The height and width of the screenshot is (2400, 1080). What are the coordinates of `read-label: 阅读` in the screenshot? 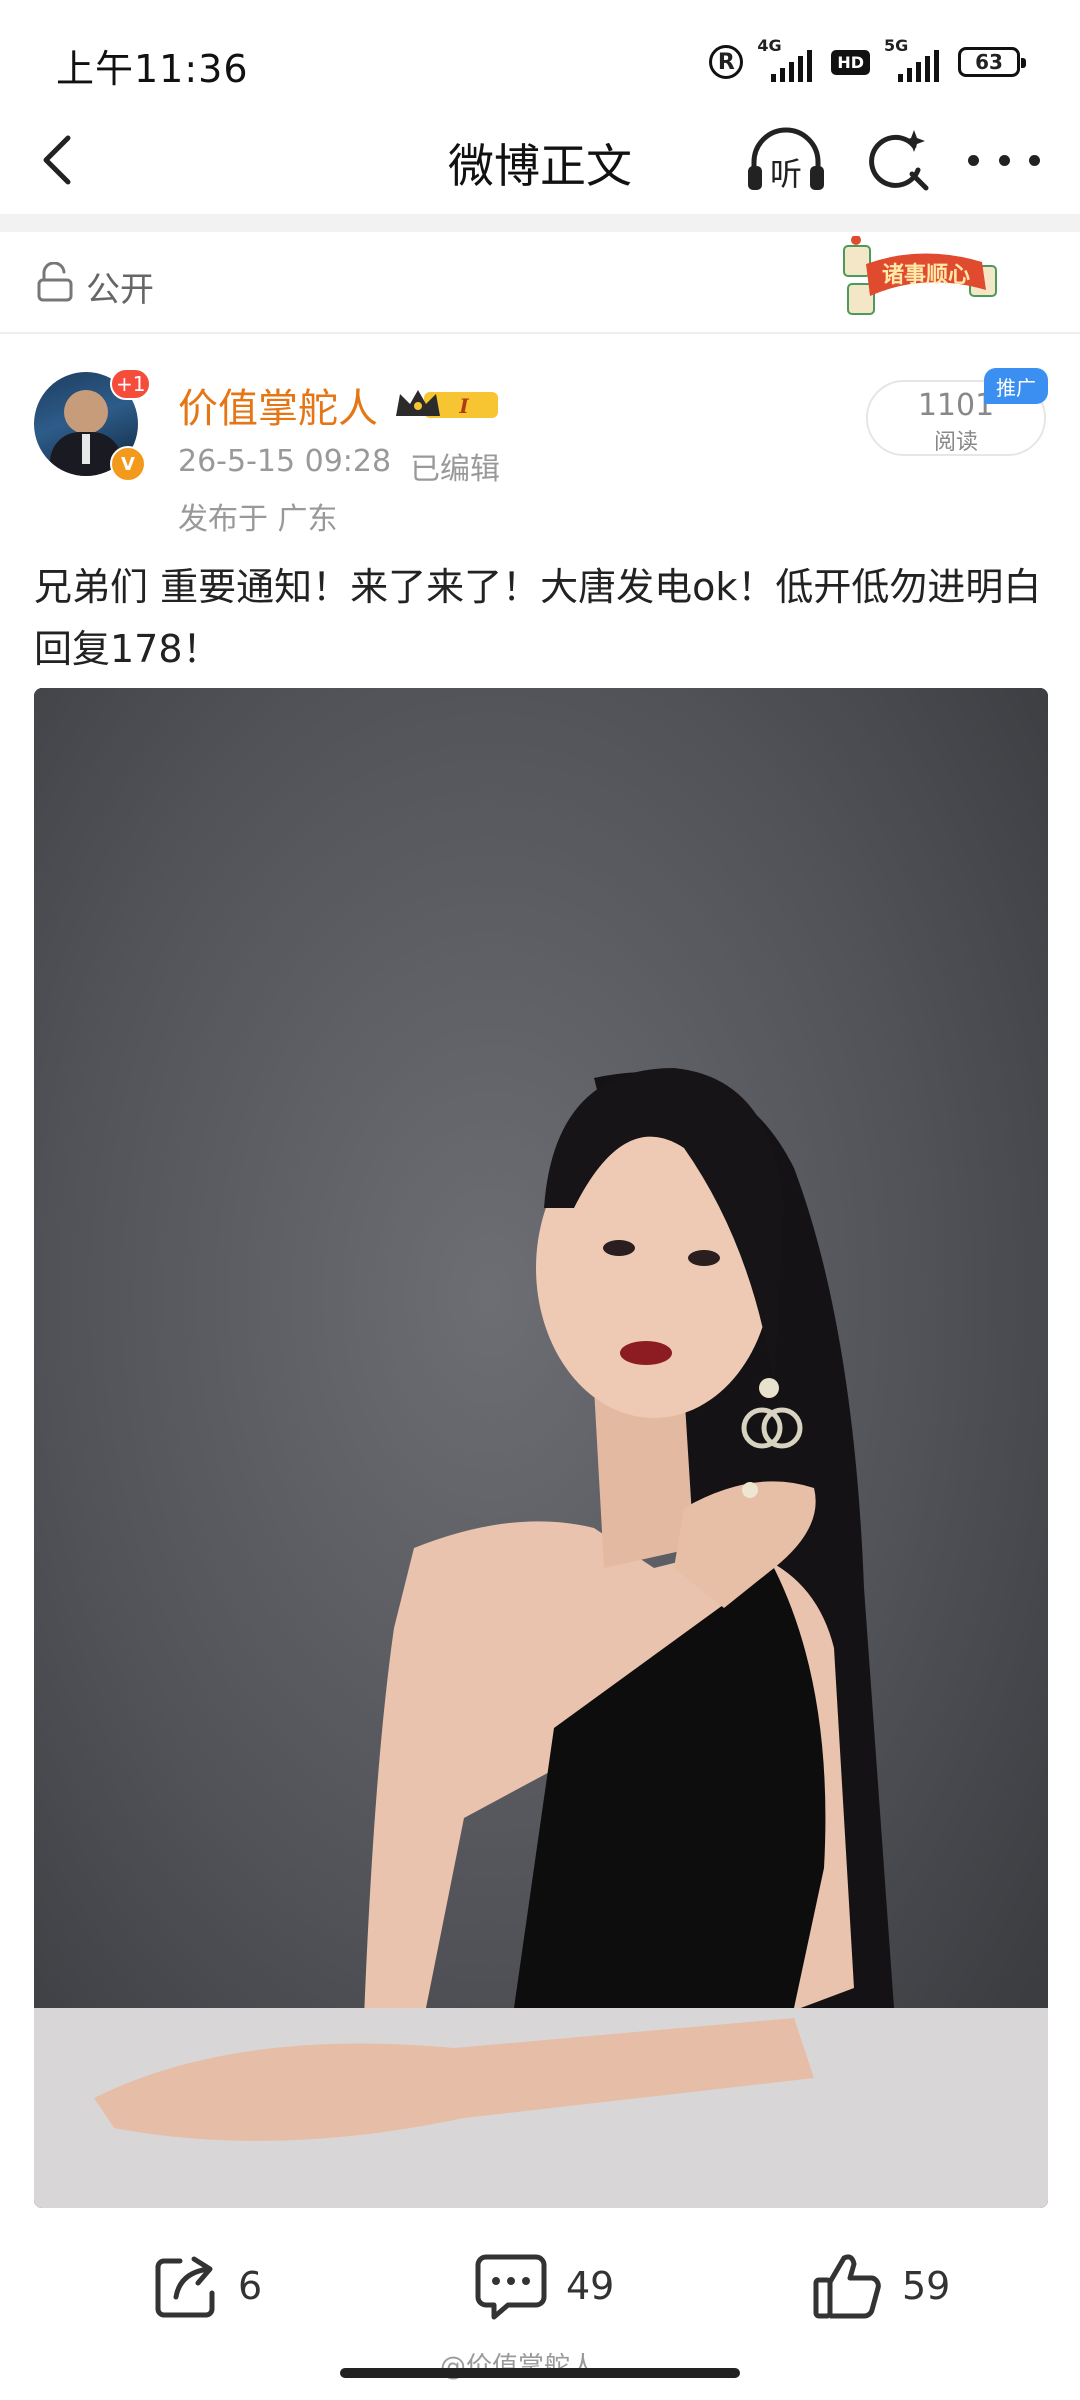 It's located at (955, 442).